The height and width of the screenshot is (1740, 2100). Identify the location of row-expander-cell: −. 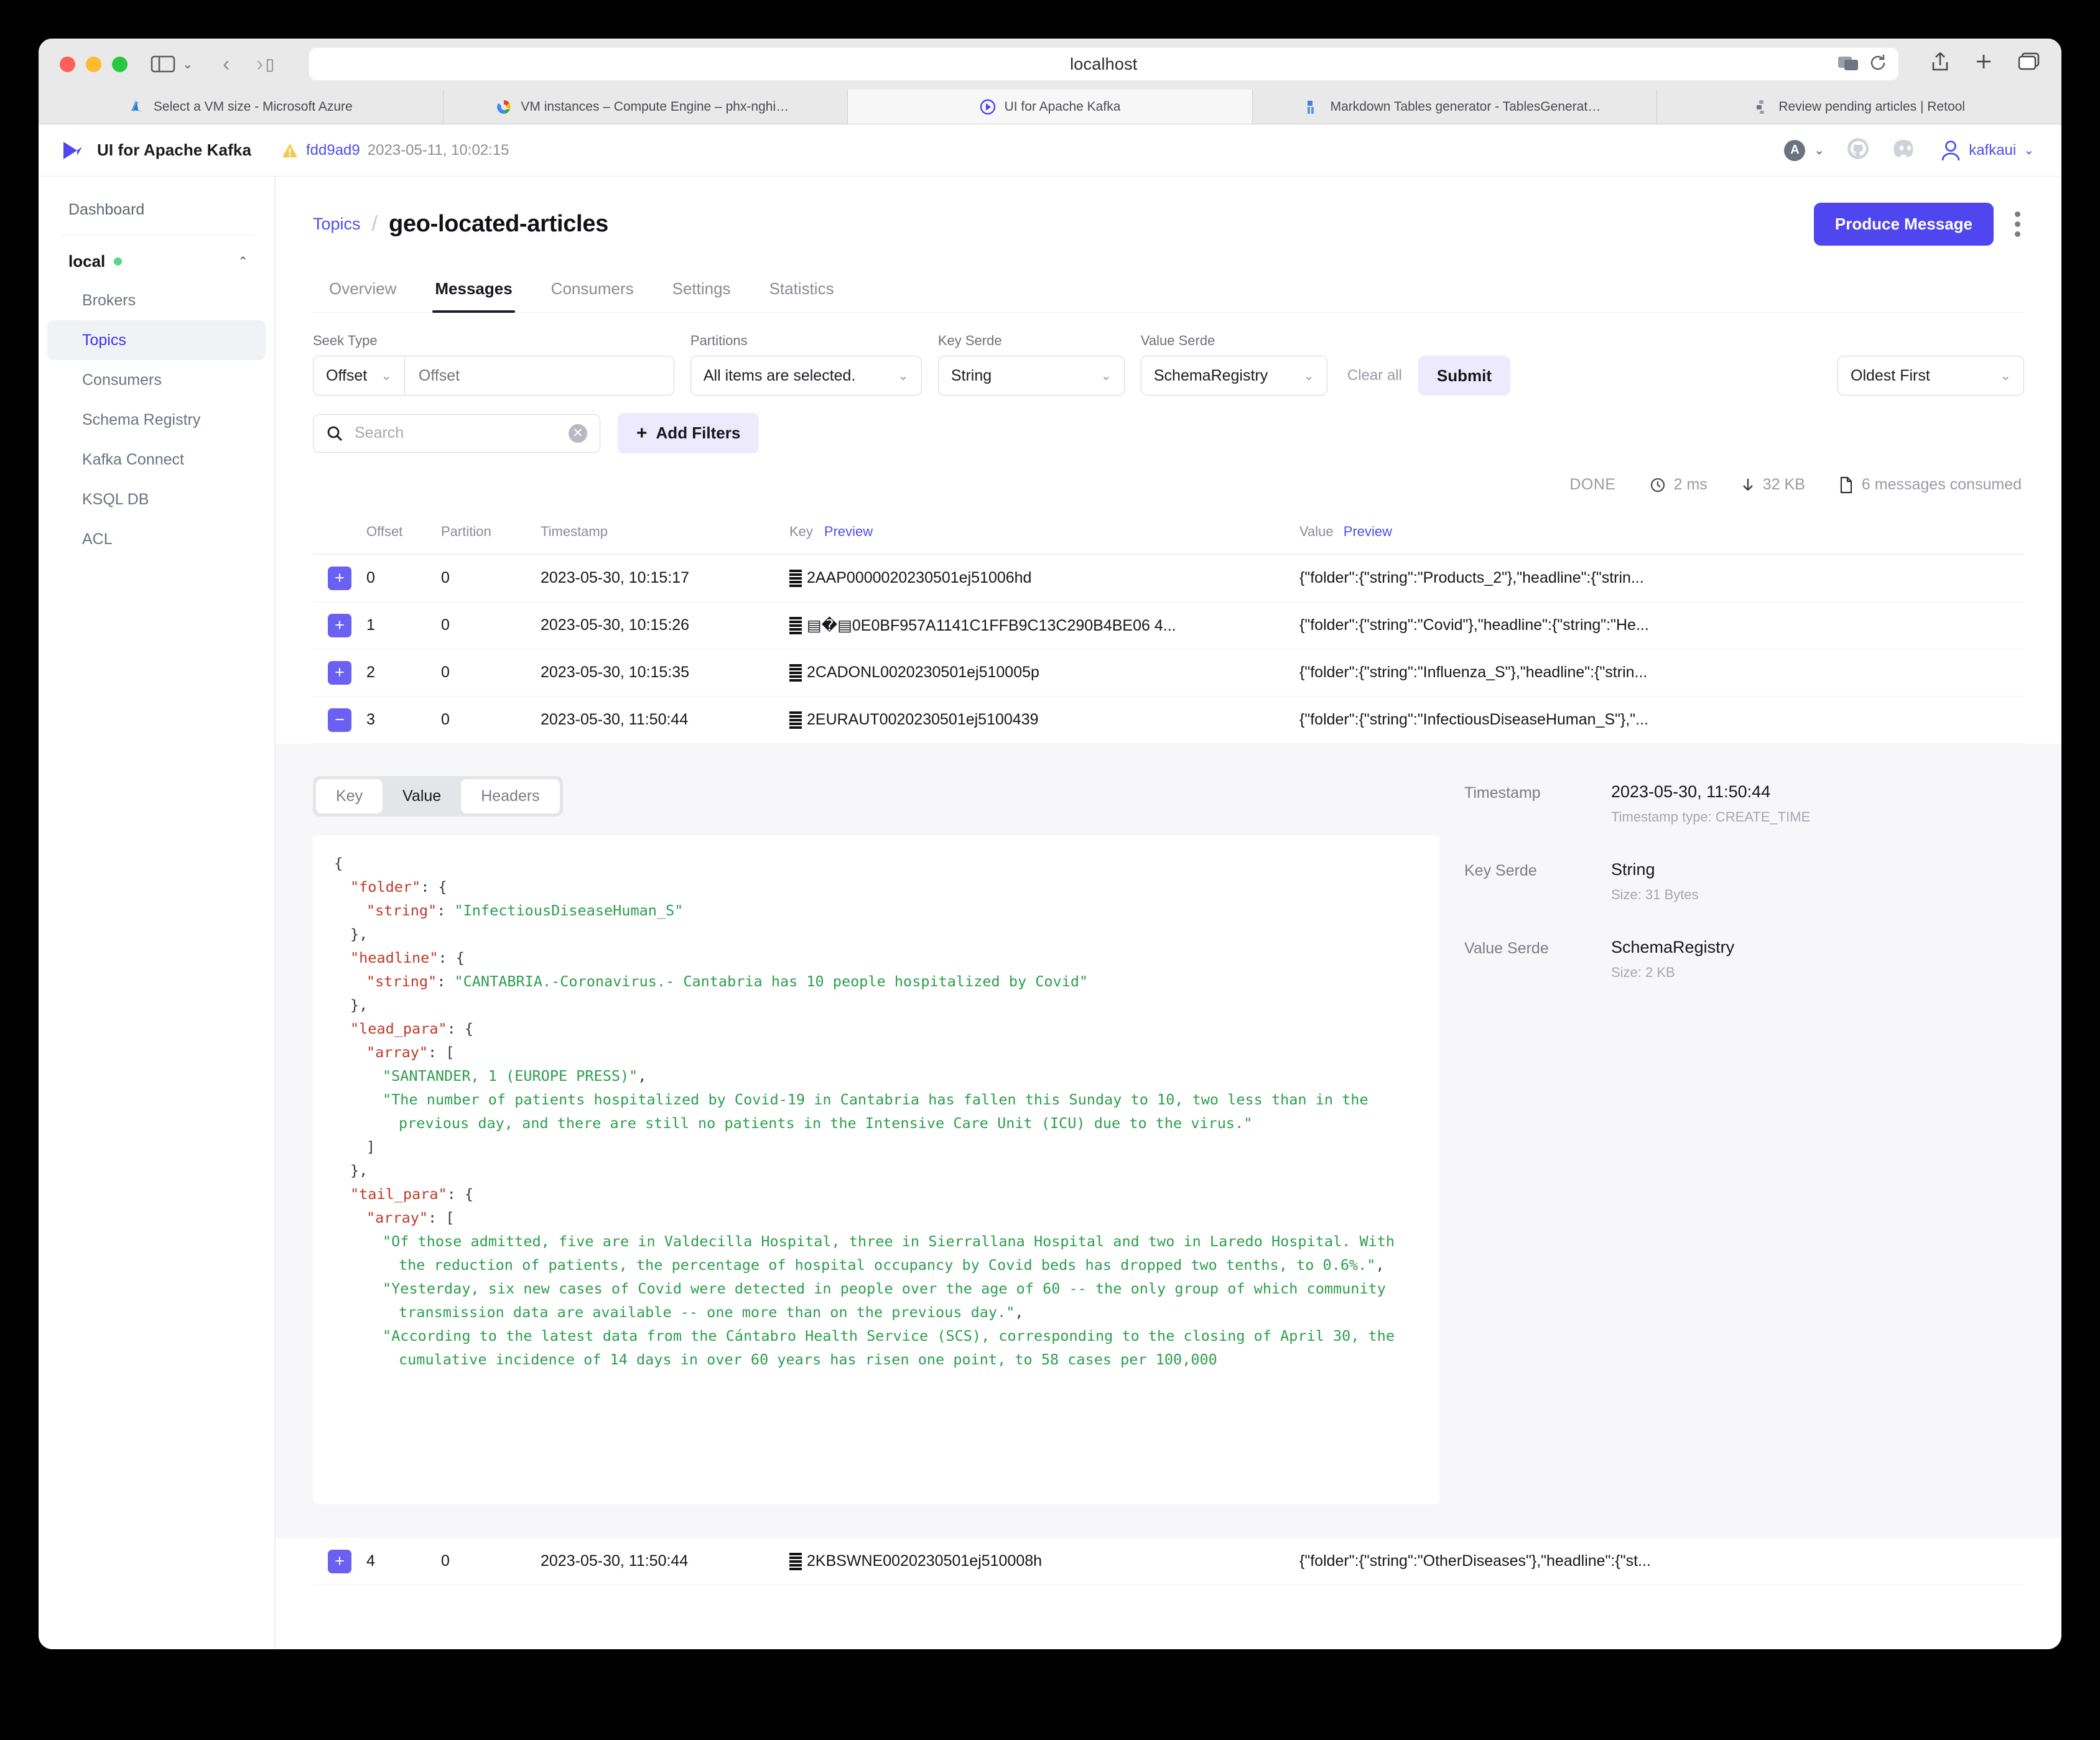
(340, 720).